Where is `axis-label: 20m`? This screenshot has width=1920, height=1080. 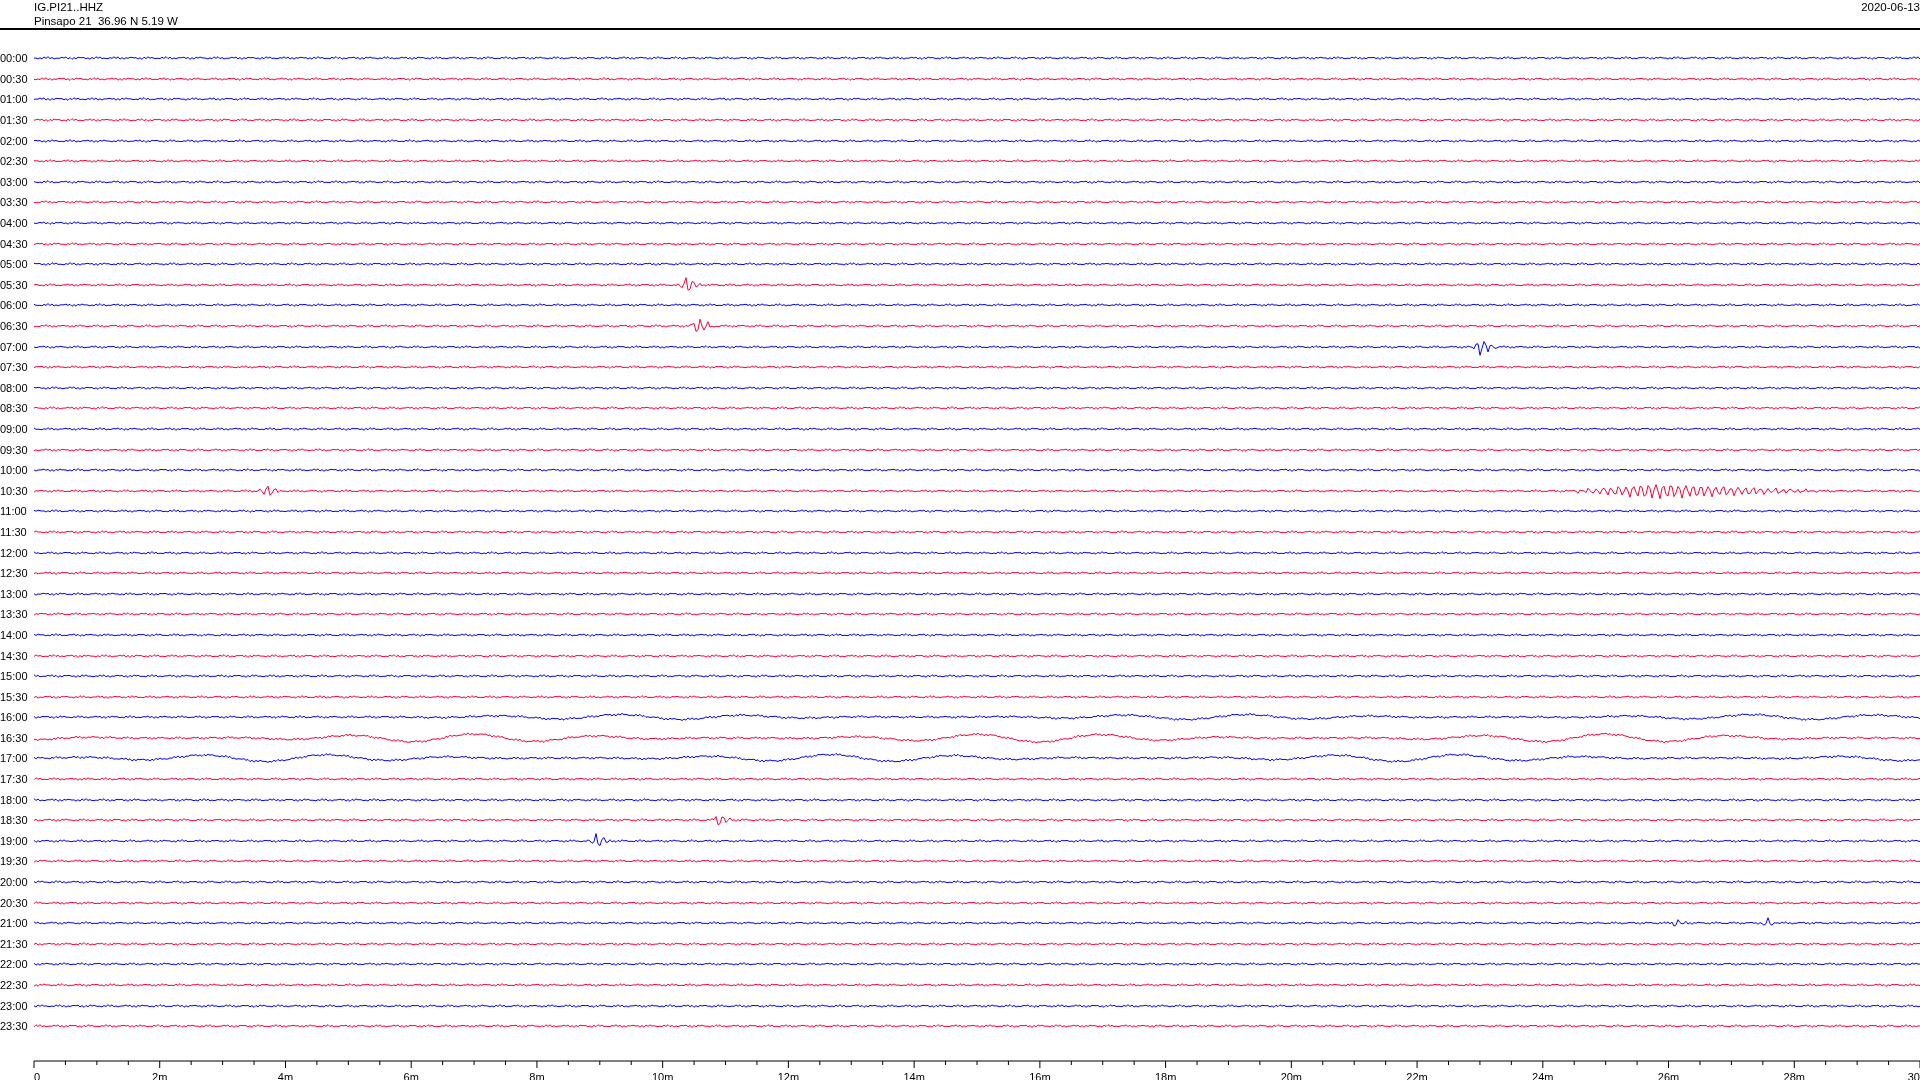 axis-label: 20m is located at coordinates (1291, 1075).